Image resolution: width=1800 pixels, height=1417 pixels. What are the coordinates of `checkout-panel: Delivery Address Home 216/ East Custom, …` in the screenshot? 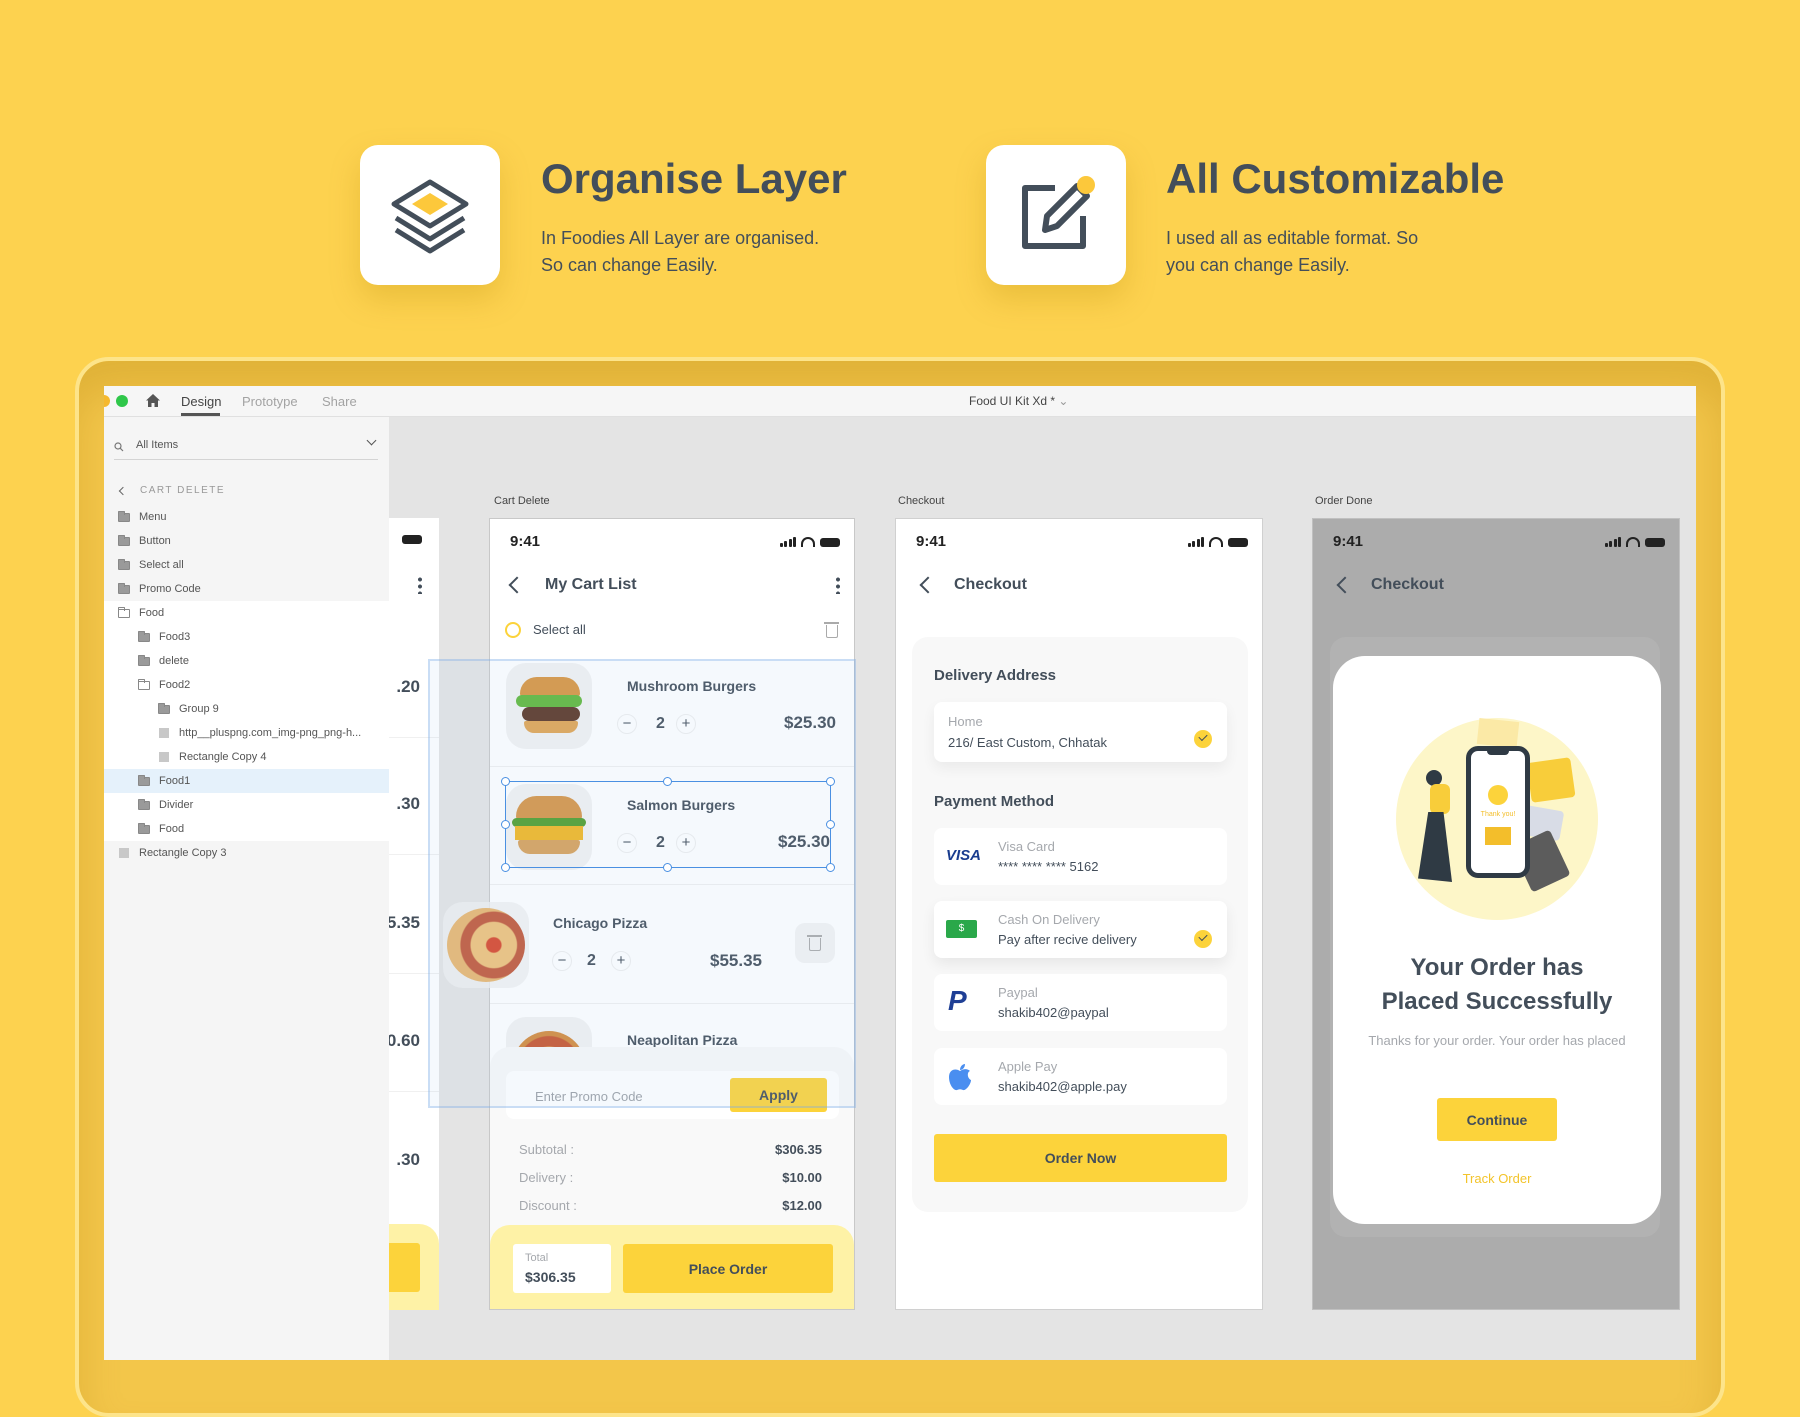 It's located at (1080, 924).